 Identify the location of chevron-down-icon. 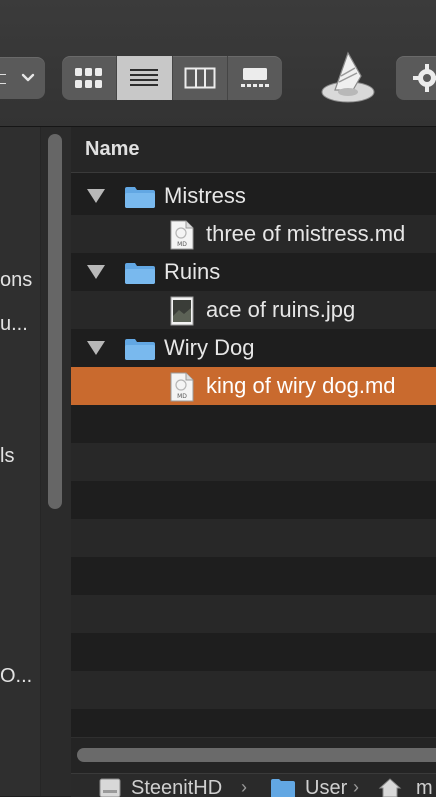
(28, 77).